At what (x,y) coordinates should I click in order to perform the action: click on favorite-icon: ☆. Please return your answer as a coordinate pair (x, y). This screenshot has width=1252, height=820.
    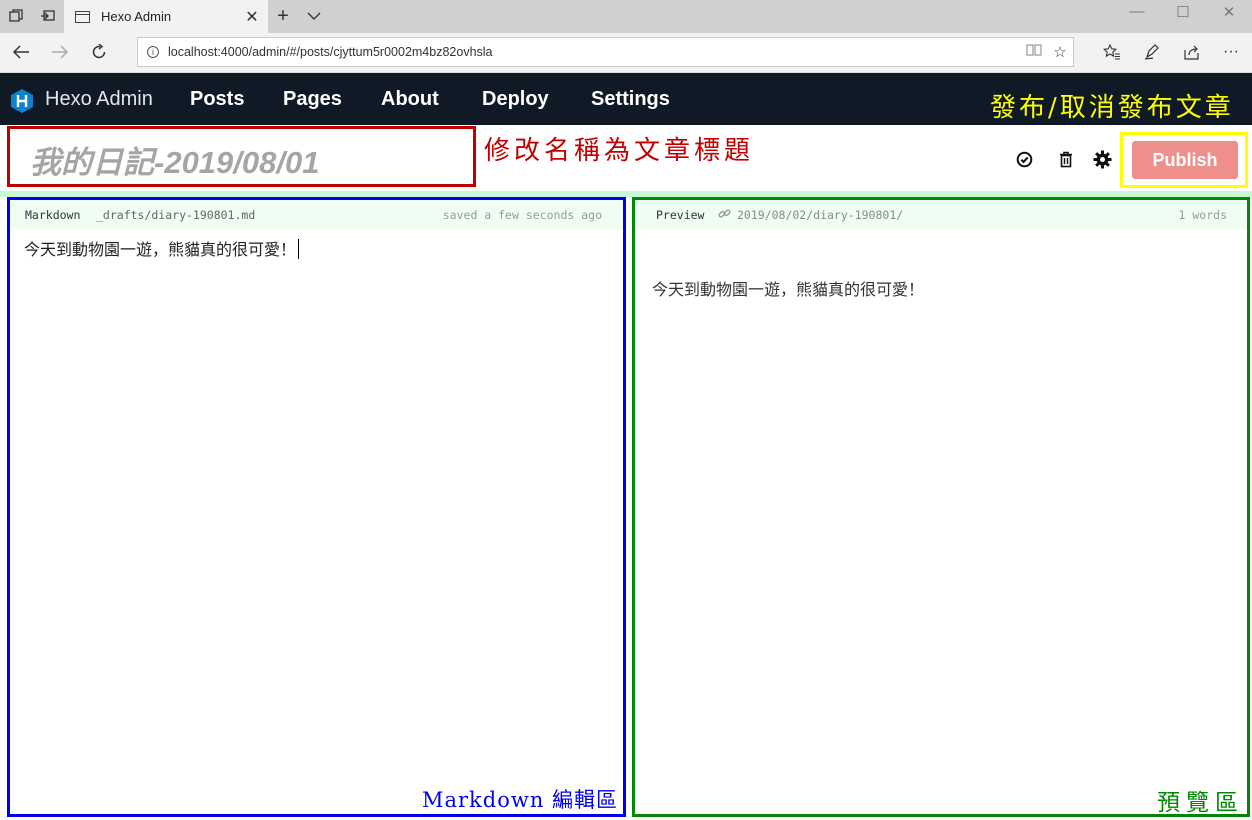
    Looking at the image, I should click on (1060, 52).